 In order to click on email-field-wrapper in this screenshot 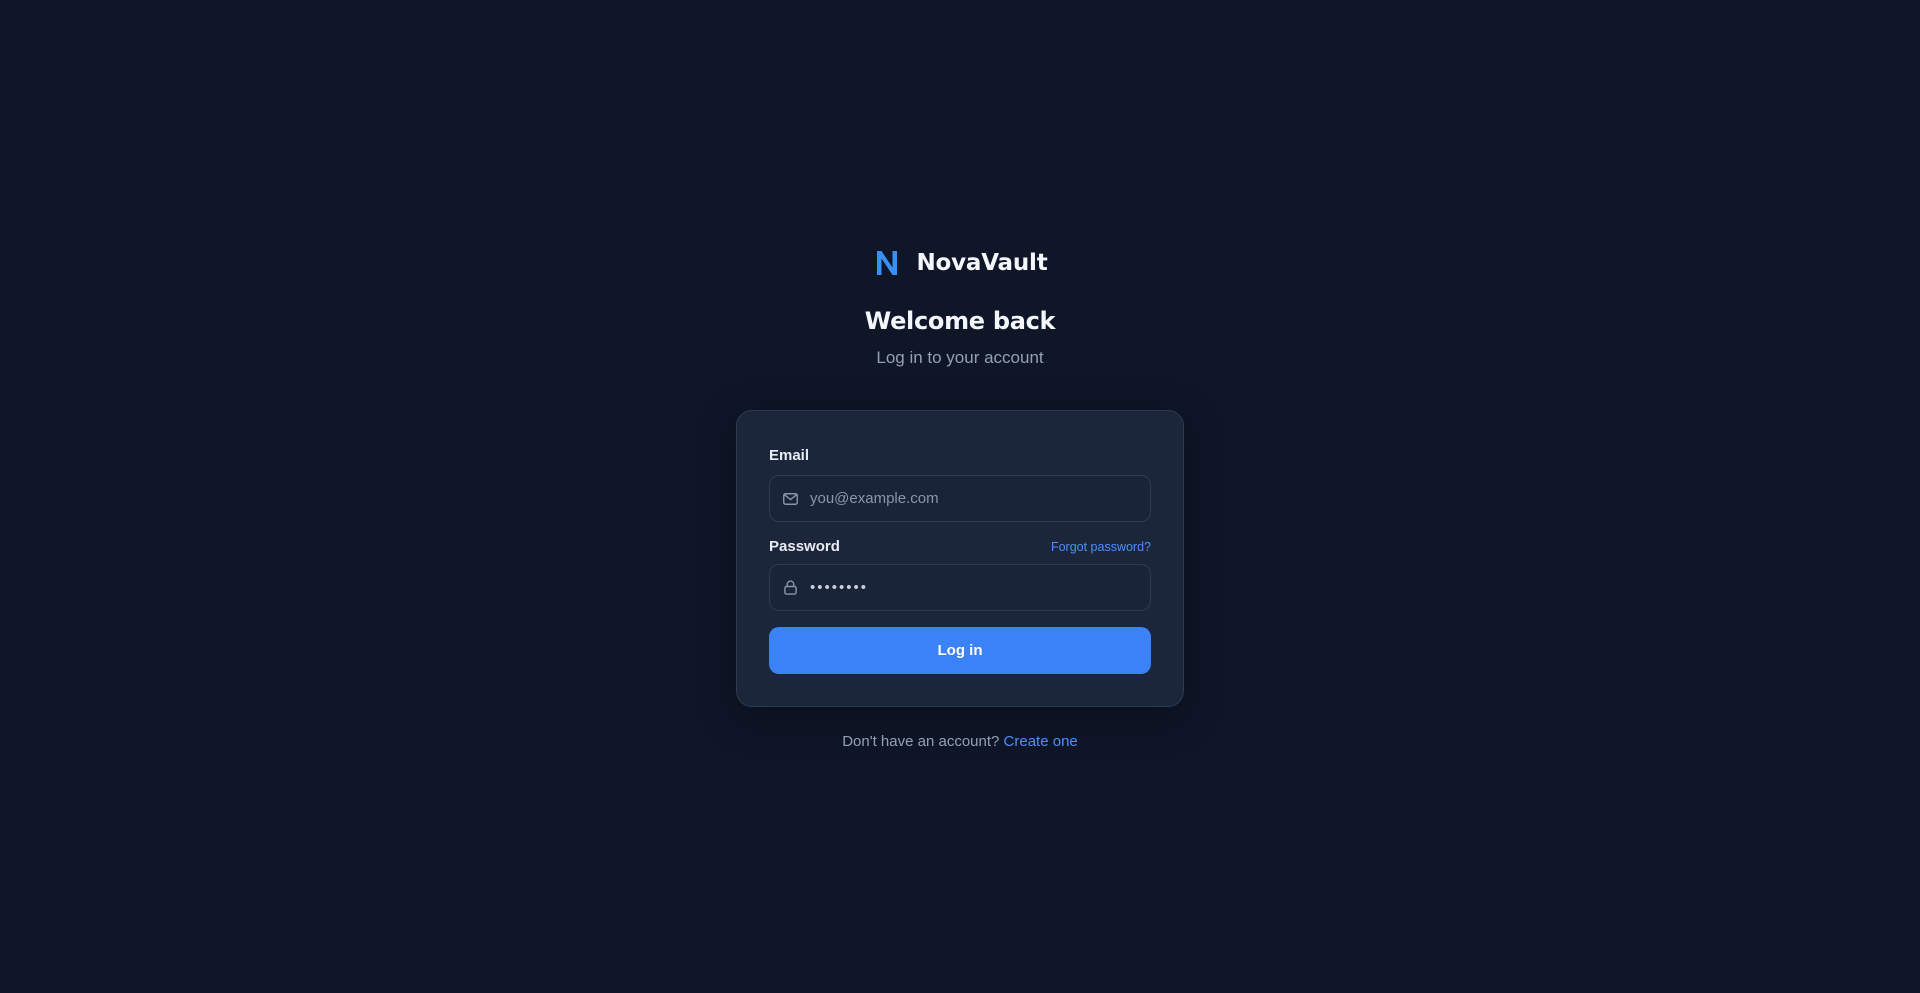, I will do `click(960, 498)`.